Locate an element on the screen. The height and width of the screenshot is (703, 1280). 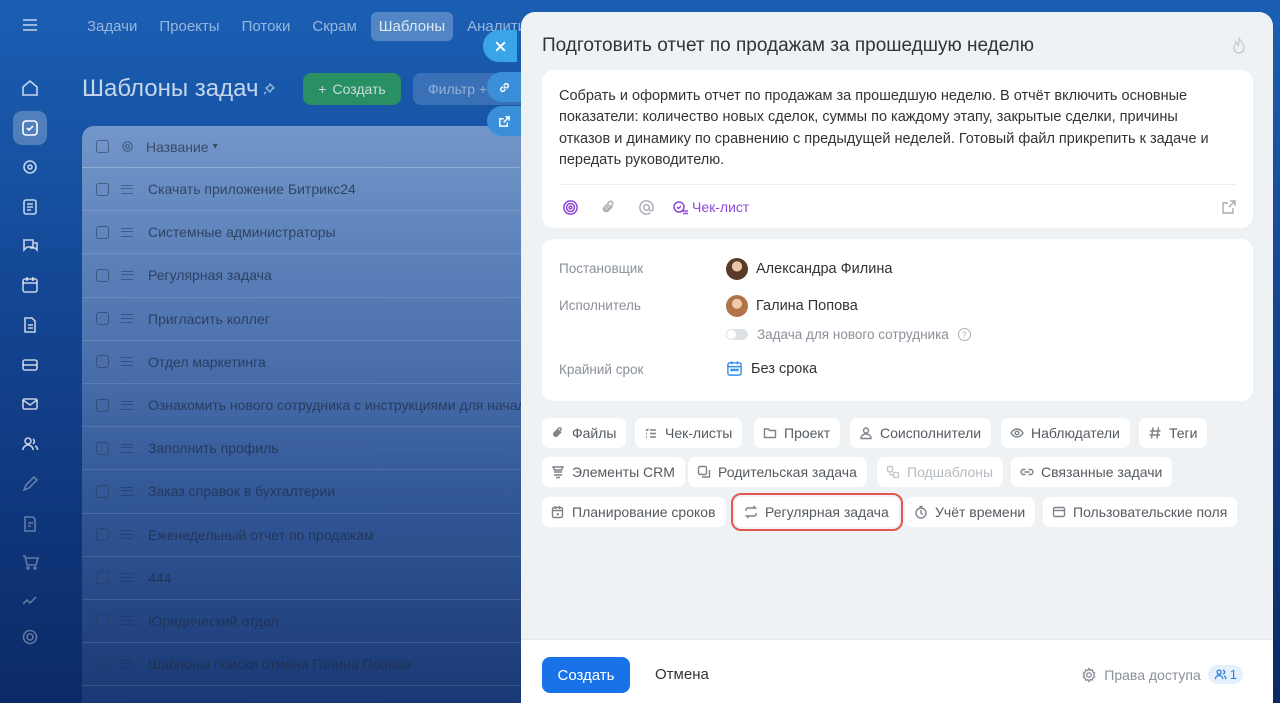
calendar-icon is located at coordinates (30, 285).